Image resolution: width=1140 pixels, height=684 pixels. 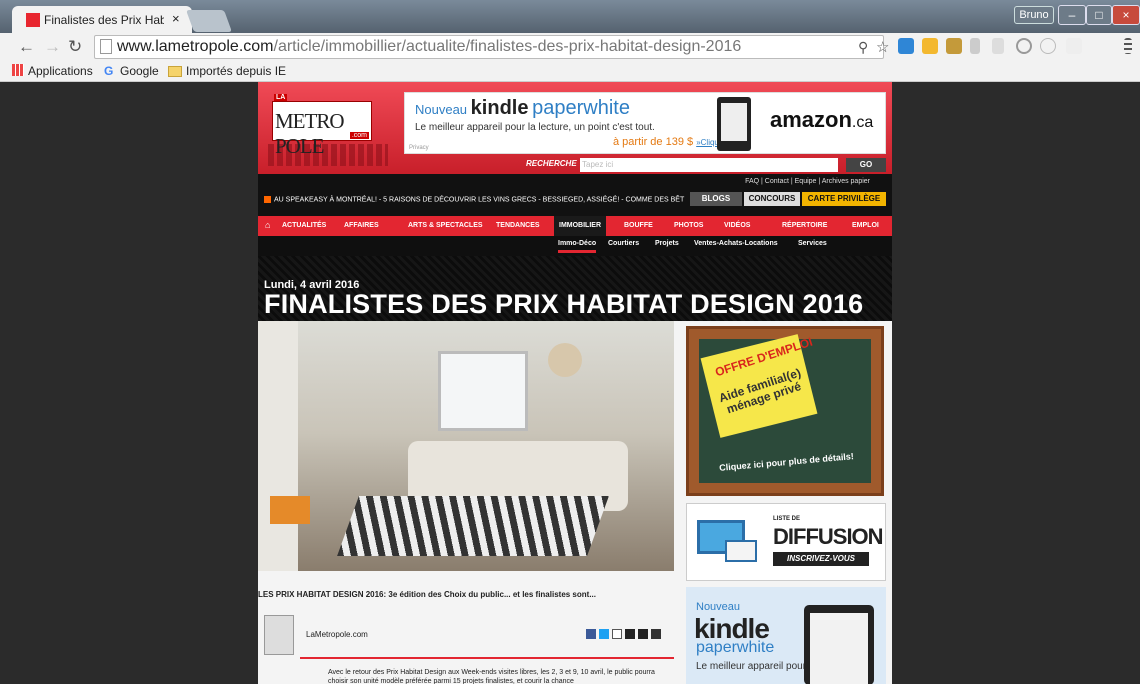 What do you see at coordinates (176, 18) in the screenshot?
I see `close-tab-icon: ×` at bounding box center [176, 18].